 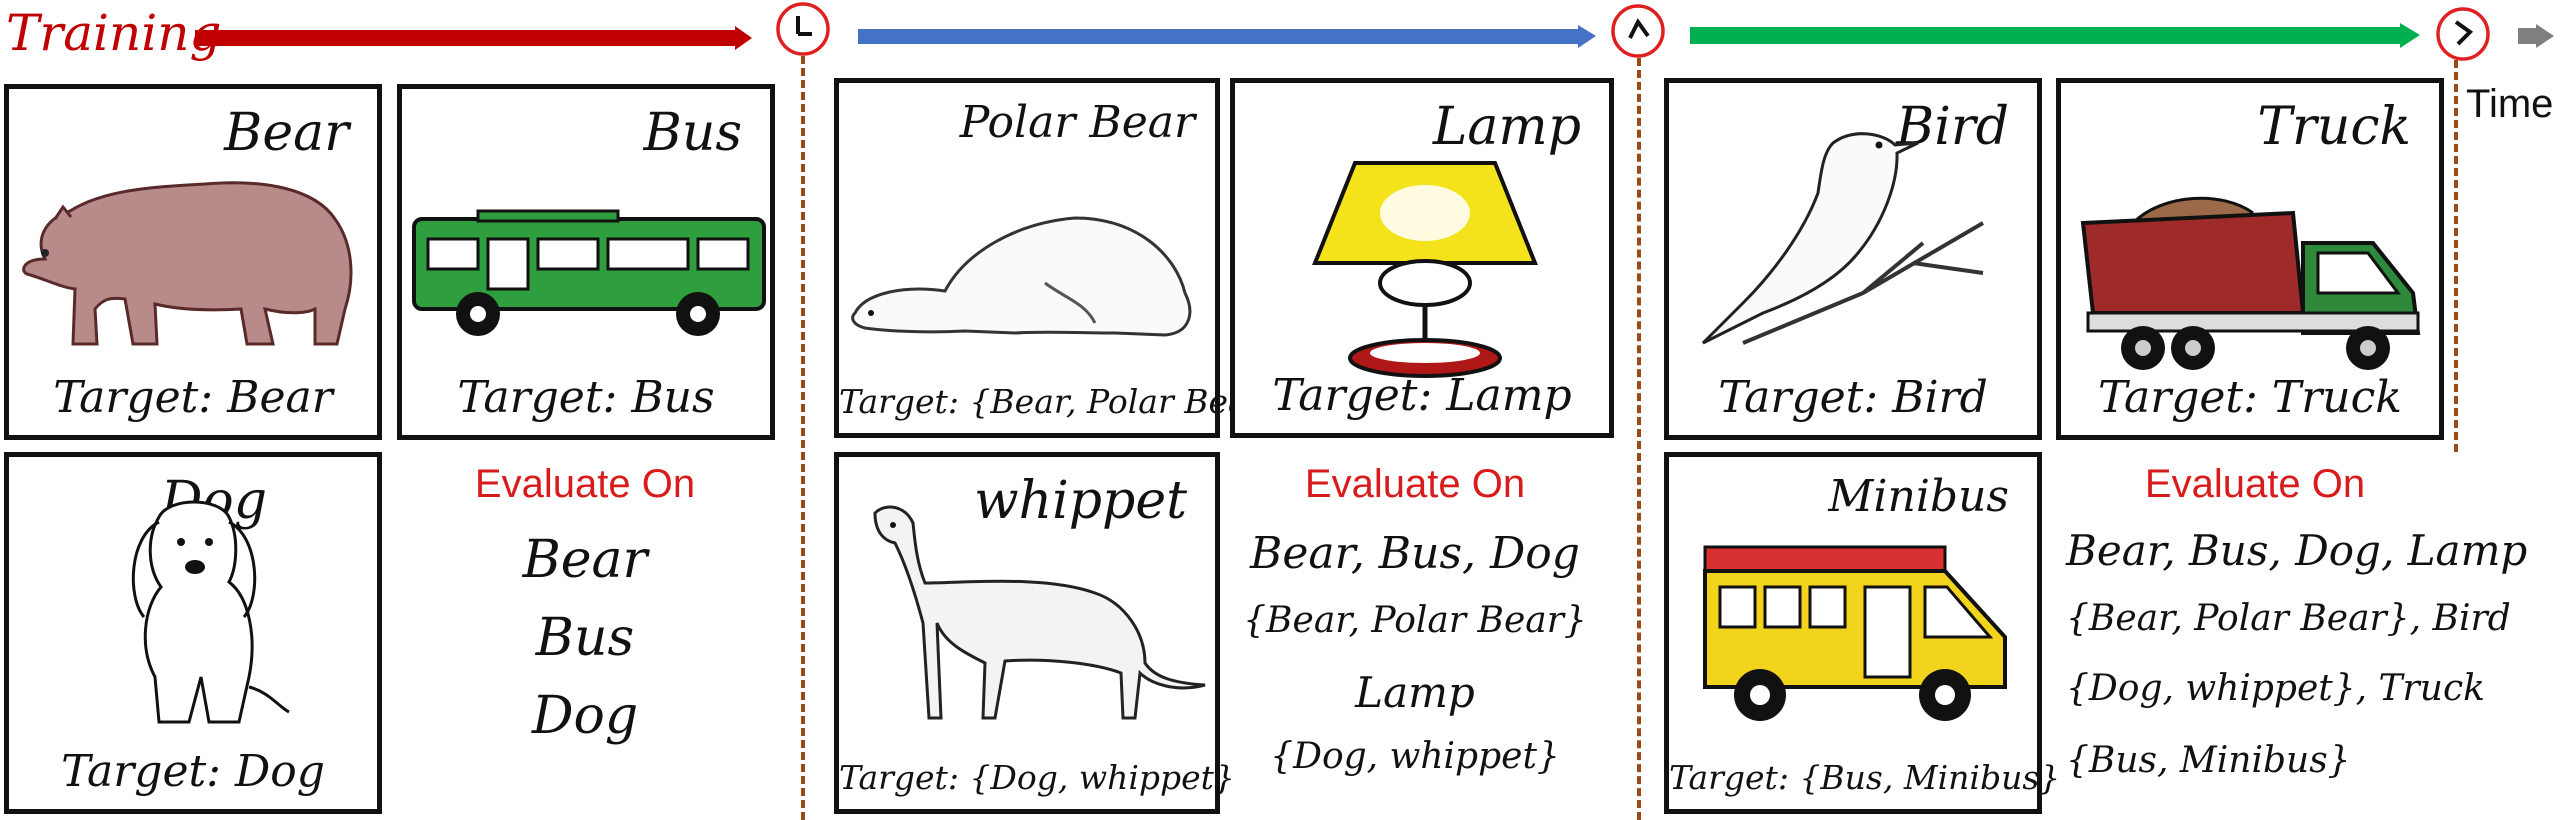 I want to click on training-card-minibus: Minibus Target: {Bus, Minibus}, so click(x=1862, y=633).